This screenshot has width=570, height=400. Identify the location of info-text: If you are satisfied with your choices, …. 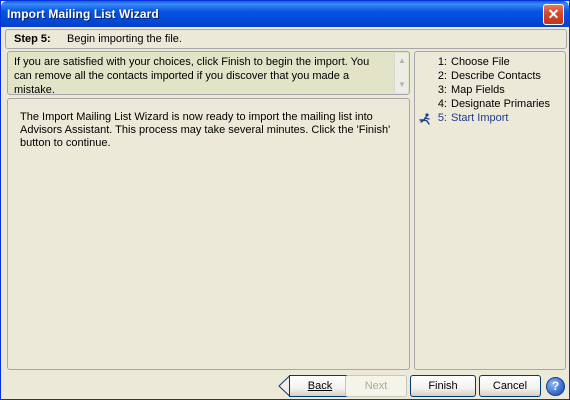
(192, 76).